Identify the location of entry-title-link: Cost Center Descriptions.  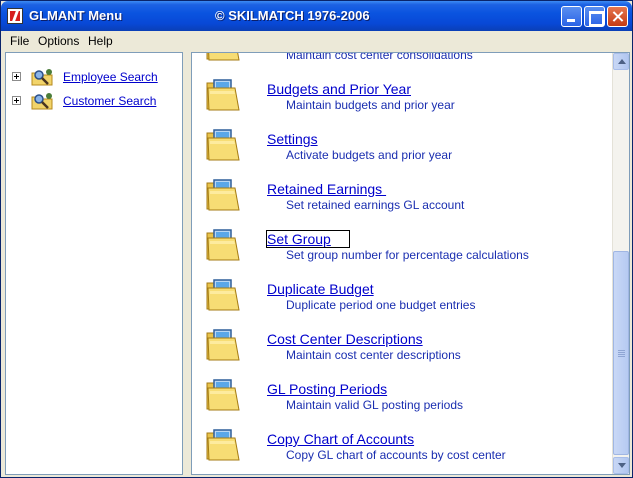
(345, 339).